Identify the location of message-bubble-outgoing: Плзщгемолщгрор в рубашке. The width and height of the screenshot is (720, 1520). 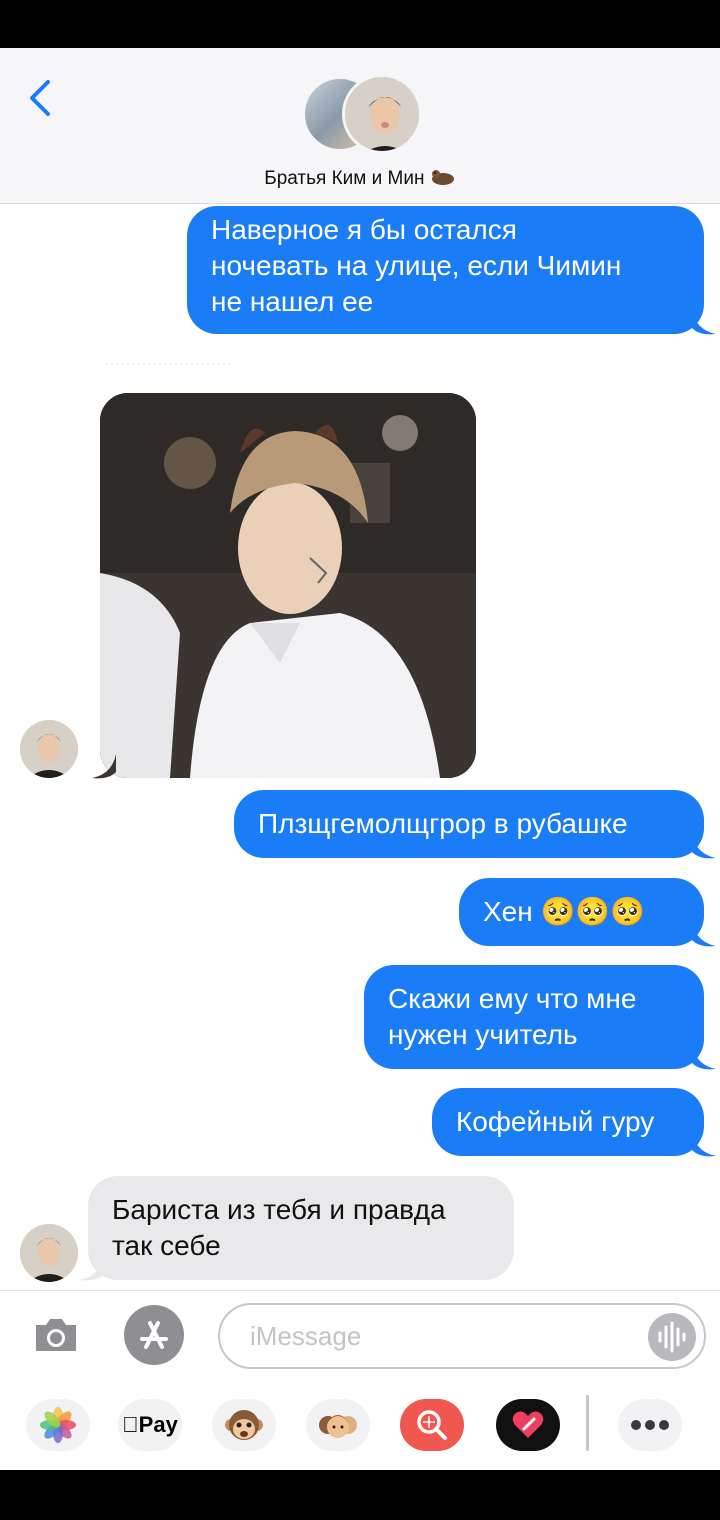
(469, 824).